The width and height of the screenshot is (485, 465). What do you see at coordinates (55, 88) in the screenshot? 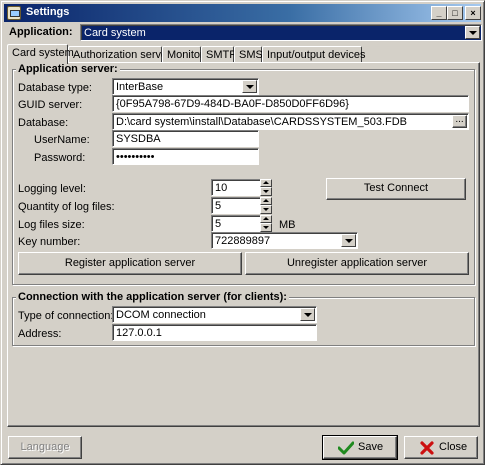
I see `database-type-label: Database type:` at bounding box center [55, 88].